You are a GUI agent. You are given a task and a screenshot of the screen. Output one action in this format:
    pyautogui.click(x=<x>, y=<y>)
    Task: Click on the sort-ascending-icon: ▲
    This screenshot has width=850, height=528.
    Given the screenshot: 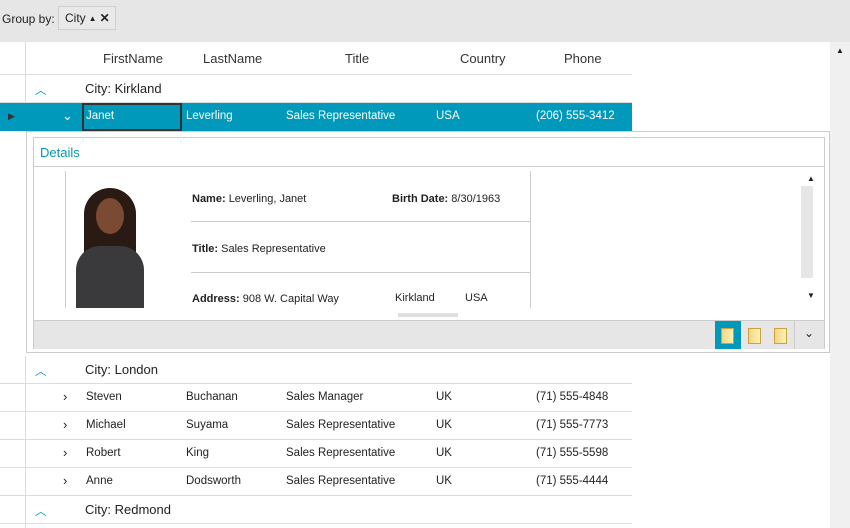 What is the action you would take?
    pyautogui.click(x=92, y=18)
    